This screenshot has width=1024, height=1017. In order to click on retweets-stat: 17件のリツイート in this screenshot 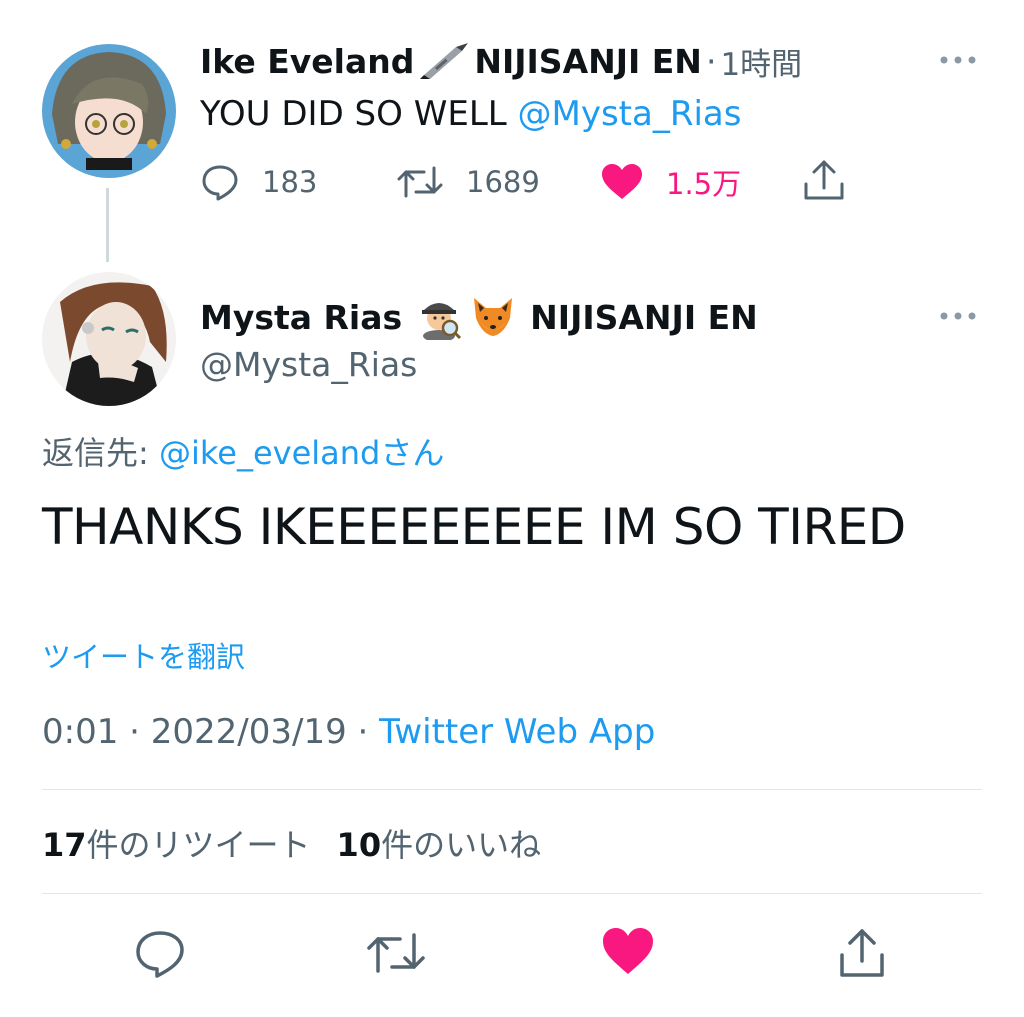, I will do `click(176, 843)`.